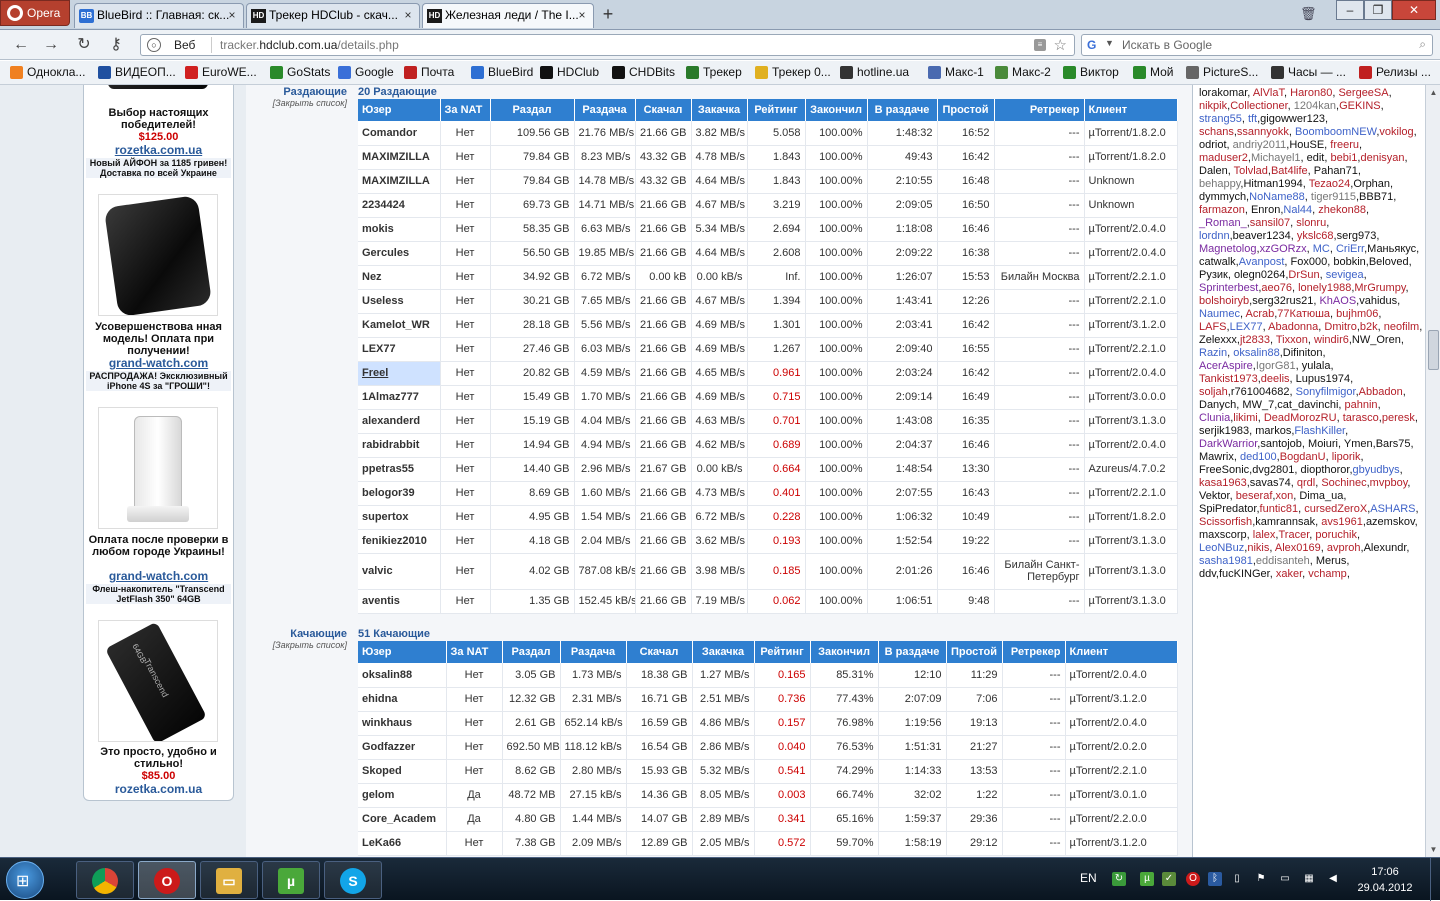  Describe the element at coordinates (1213, 353) in the screenshot. I see `online-user: Razin` at that location.